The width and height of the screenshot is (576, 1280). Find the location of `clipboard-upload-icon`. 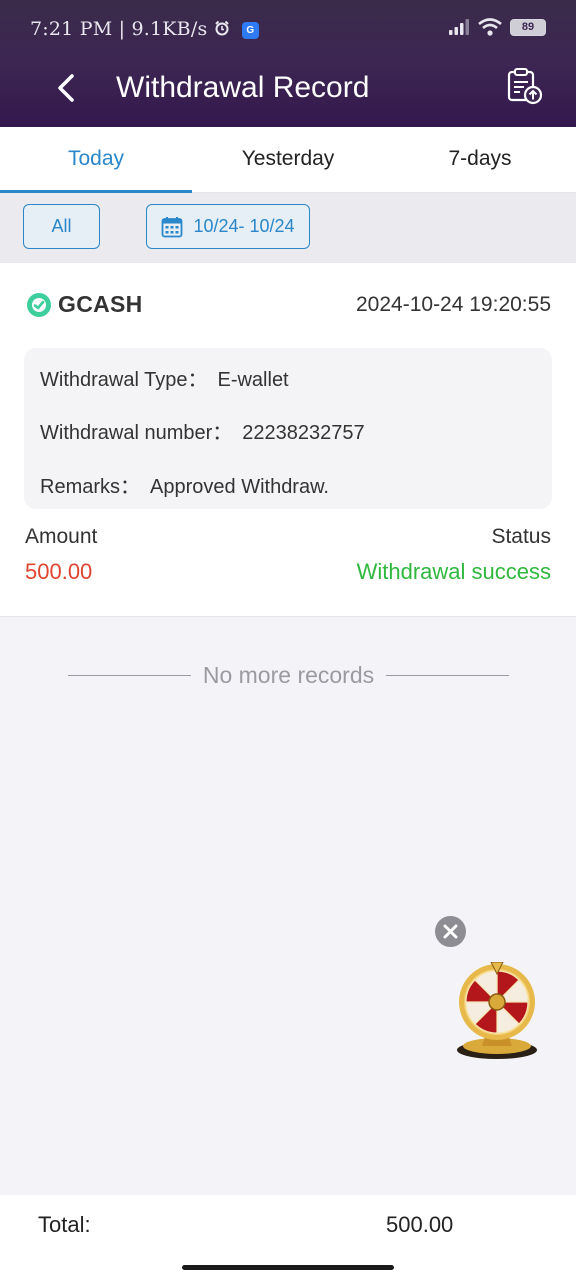

clipboard-upload-icon is located at coordinates (525, 86).